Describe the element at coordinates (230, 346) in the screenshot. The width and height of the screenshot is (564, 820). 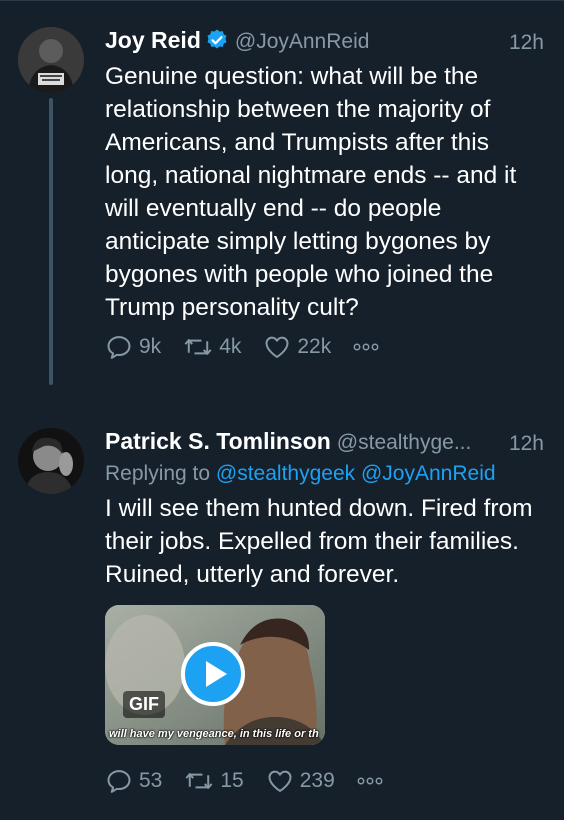
I see `retweet-count: 4k` at that location.